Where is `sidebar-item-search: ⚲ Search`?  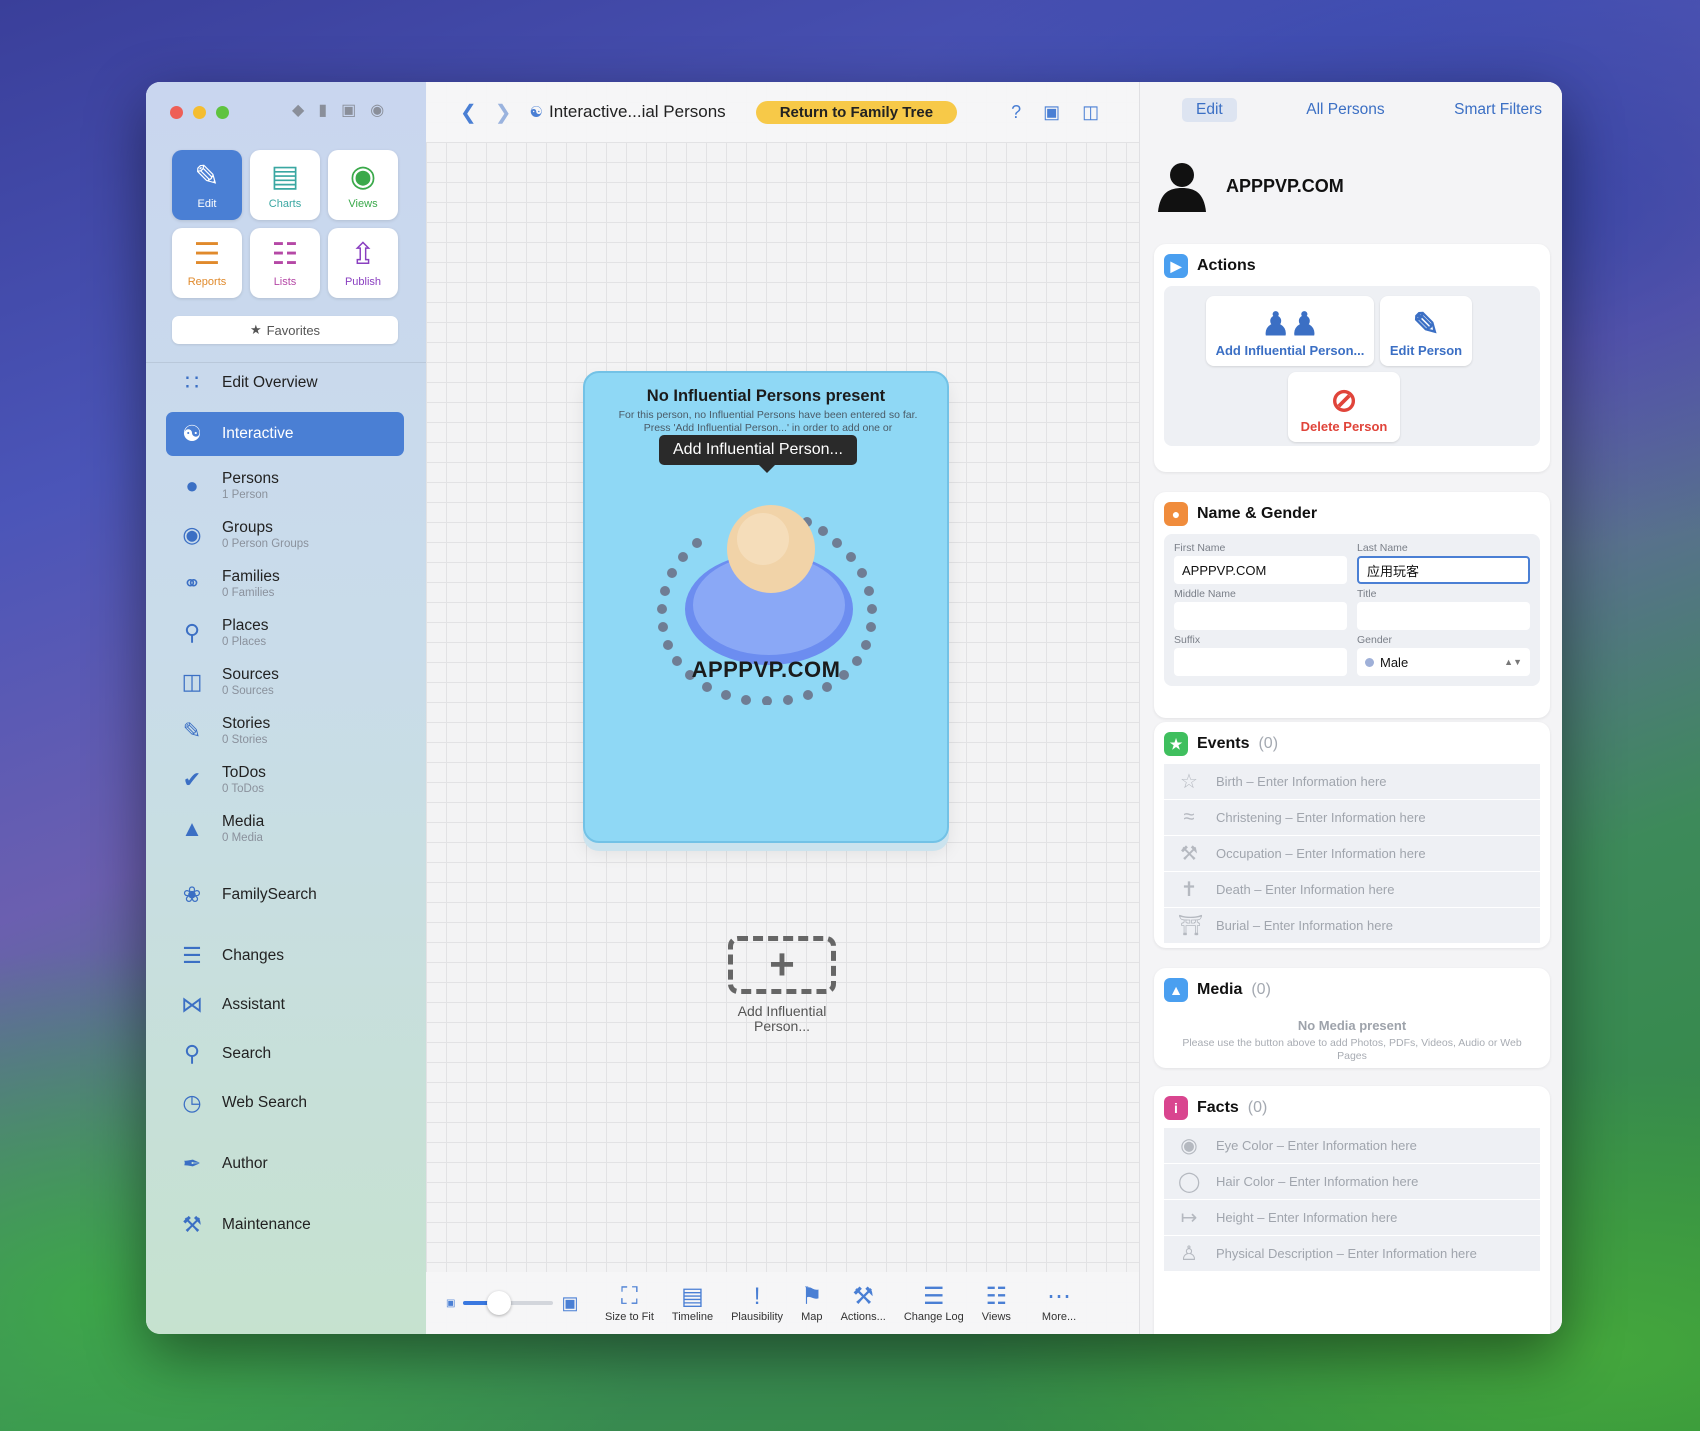
sidebar-item-search: ⚲ Search is located at coordinates (285, 1054).